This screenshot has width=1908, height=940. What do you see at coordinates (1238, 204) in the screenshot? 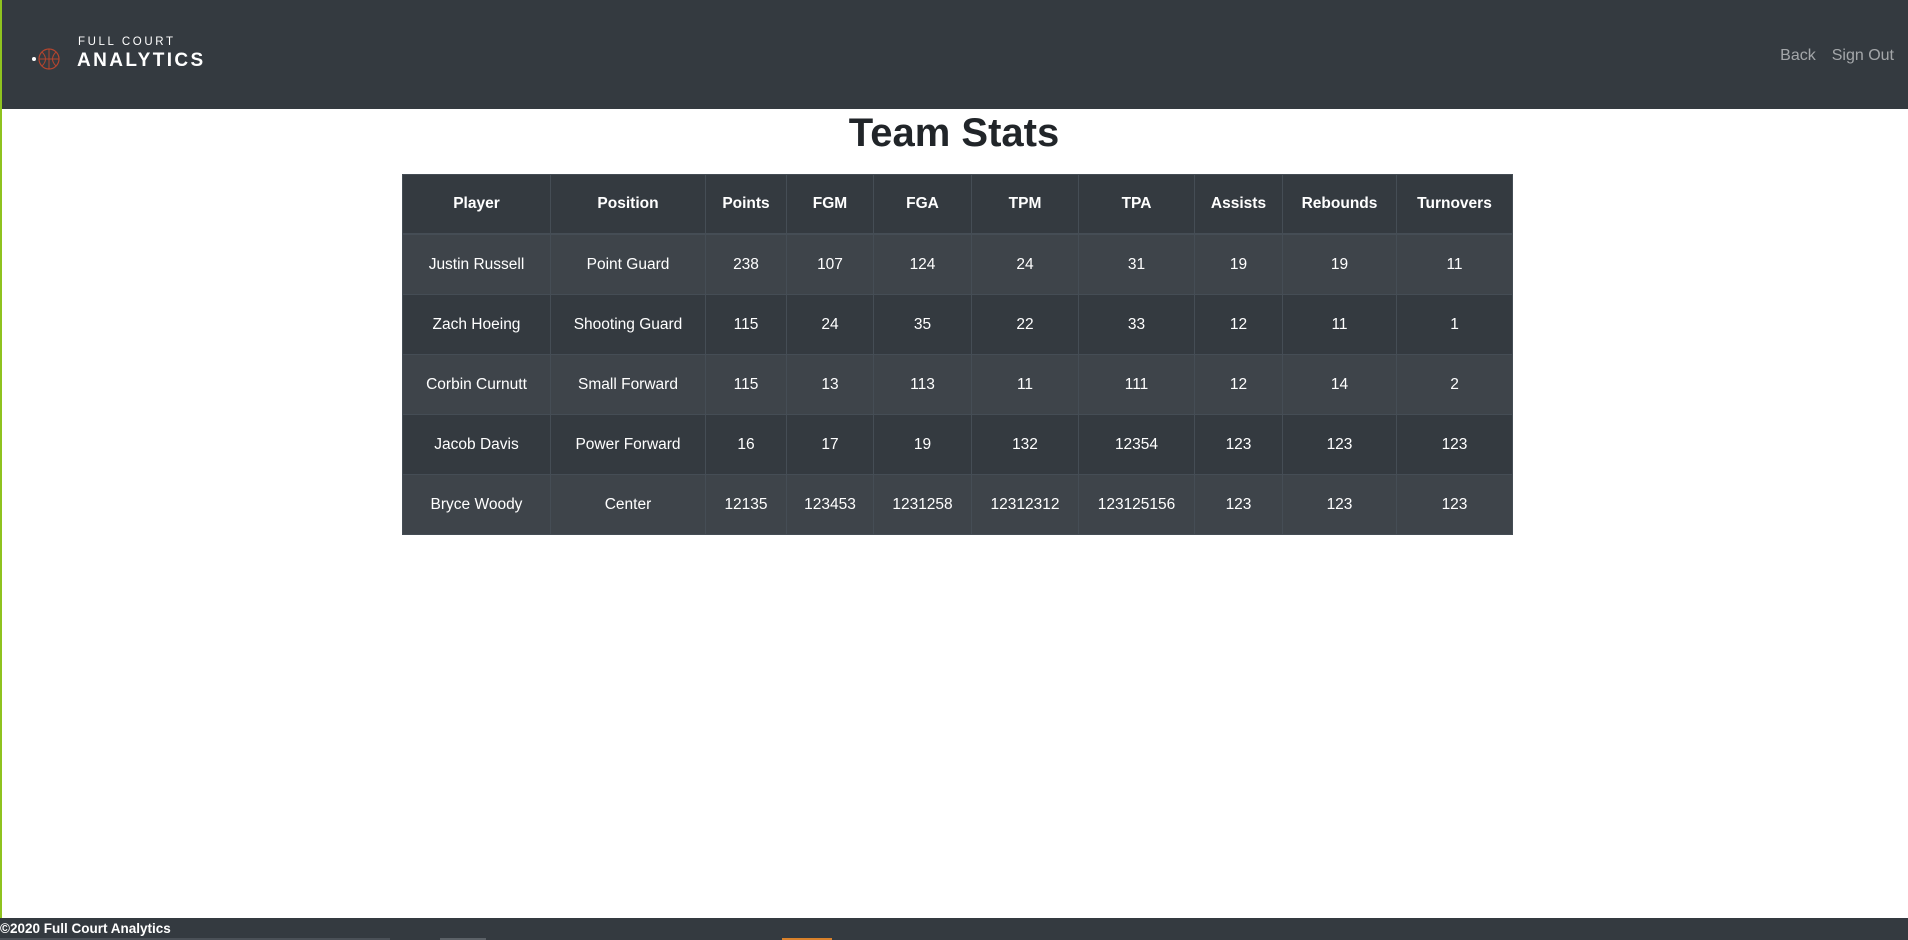
I see `column-header-assists: Assists` at bounding box center [1238, 204].